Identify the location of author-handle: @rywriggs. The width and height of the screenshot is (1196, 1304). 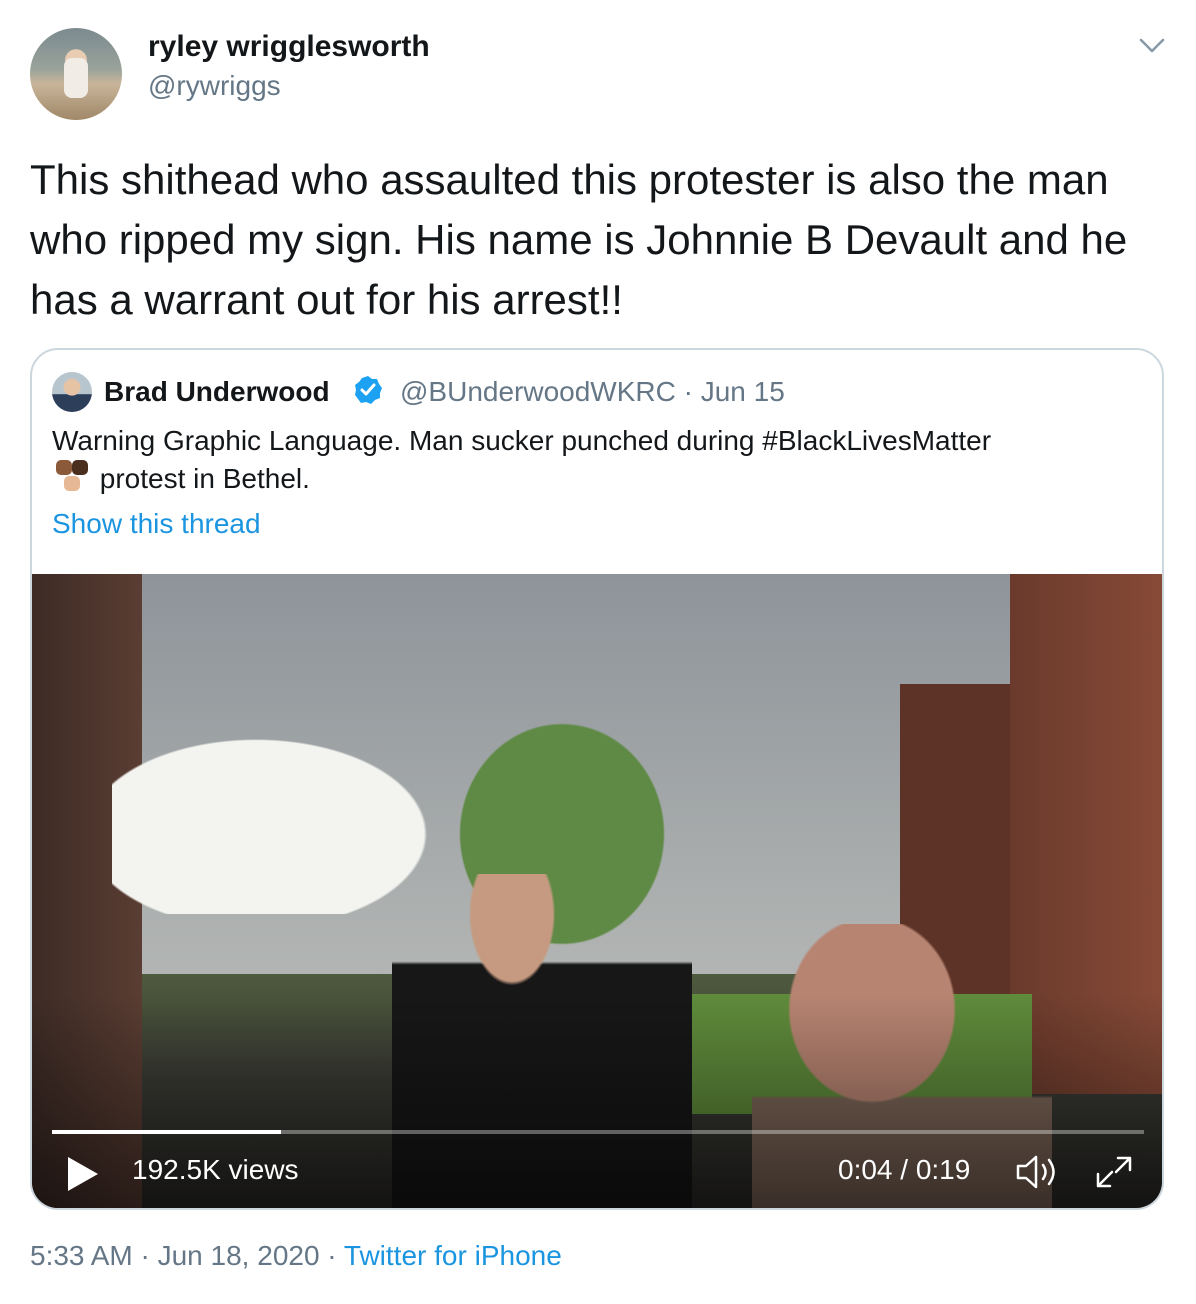
(214, 86).